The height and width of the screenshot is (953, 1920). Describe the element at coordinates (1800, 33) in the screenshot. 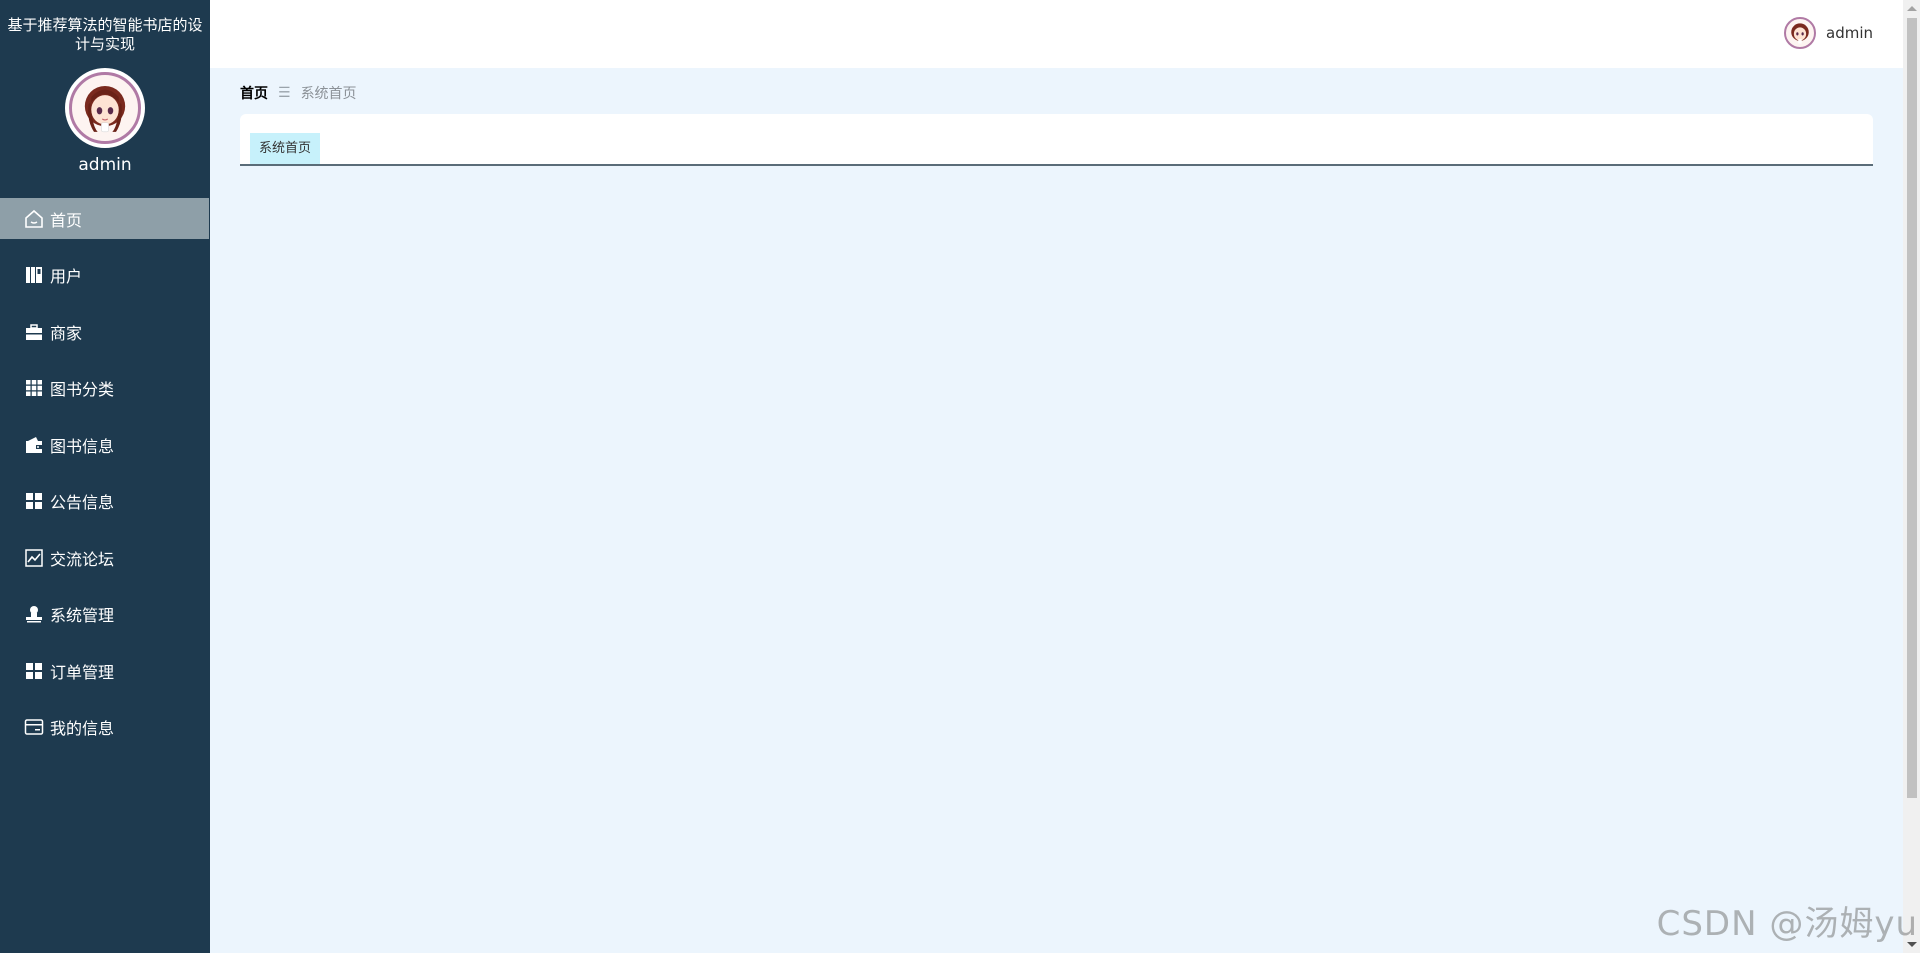

I see `avatar` at that location.